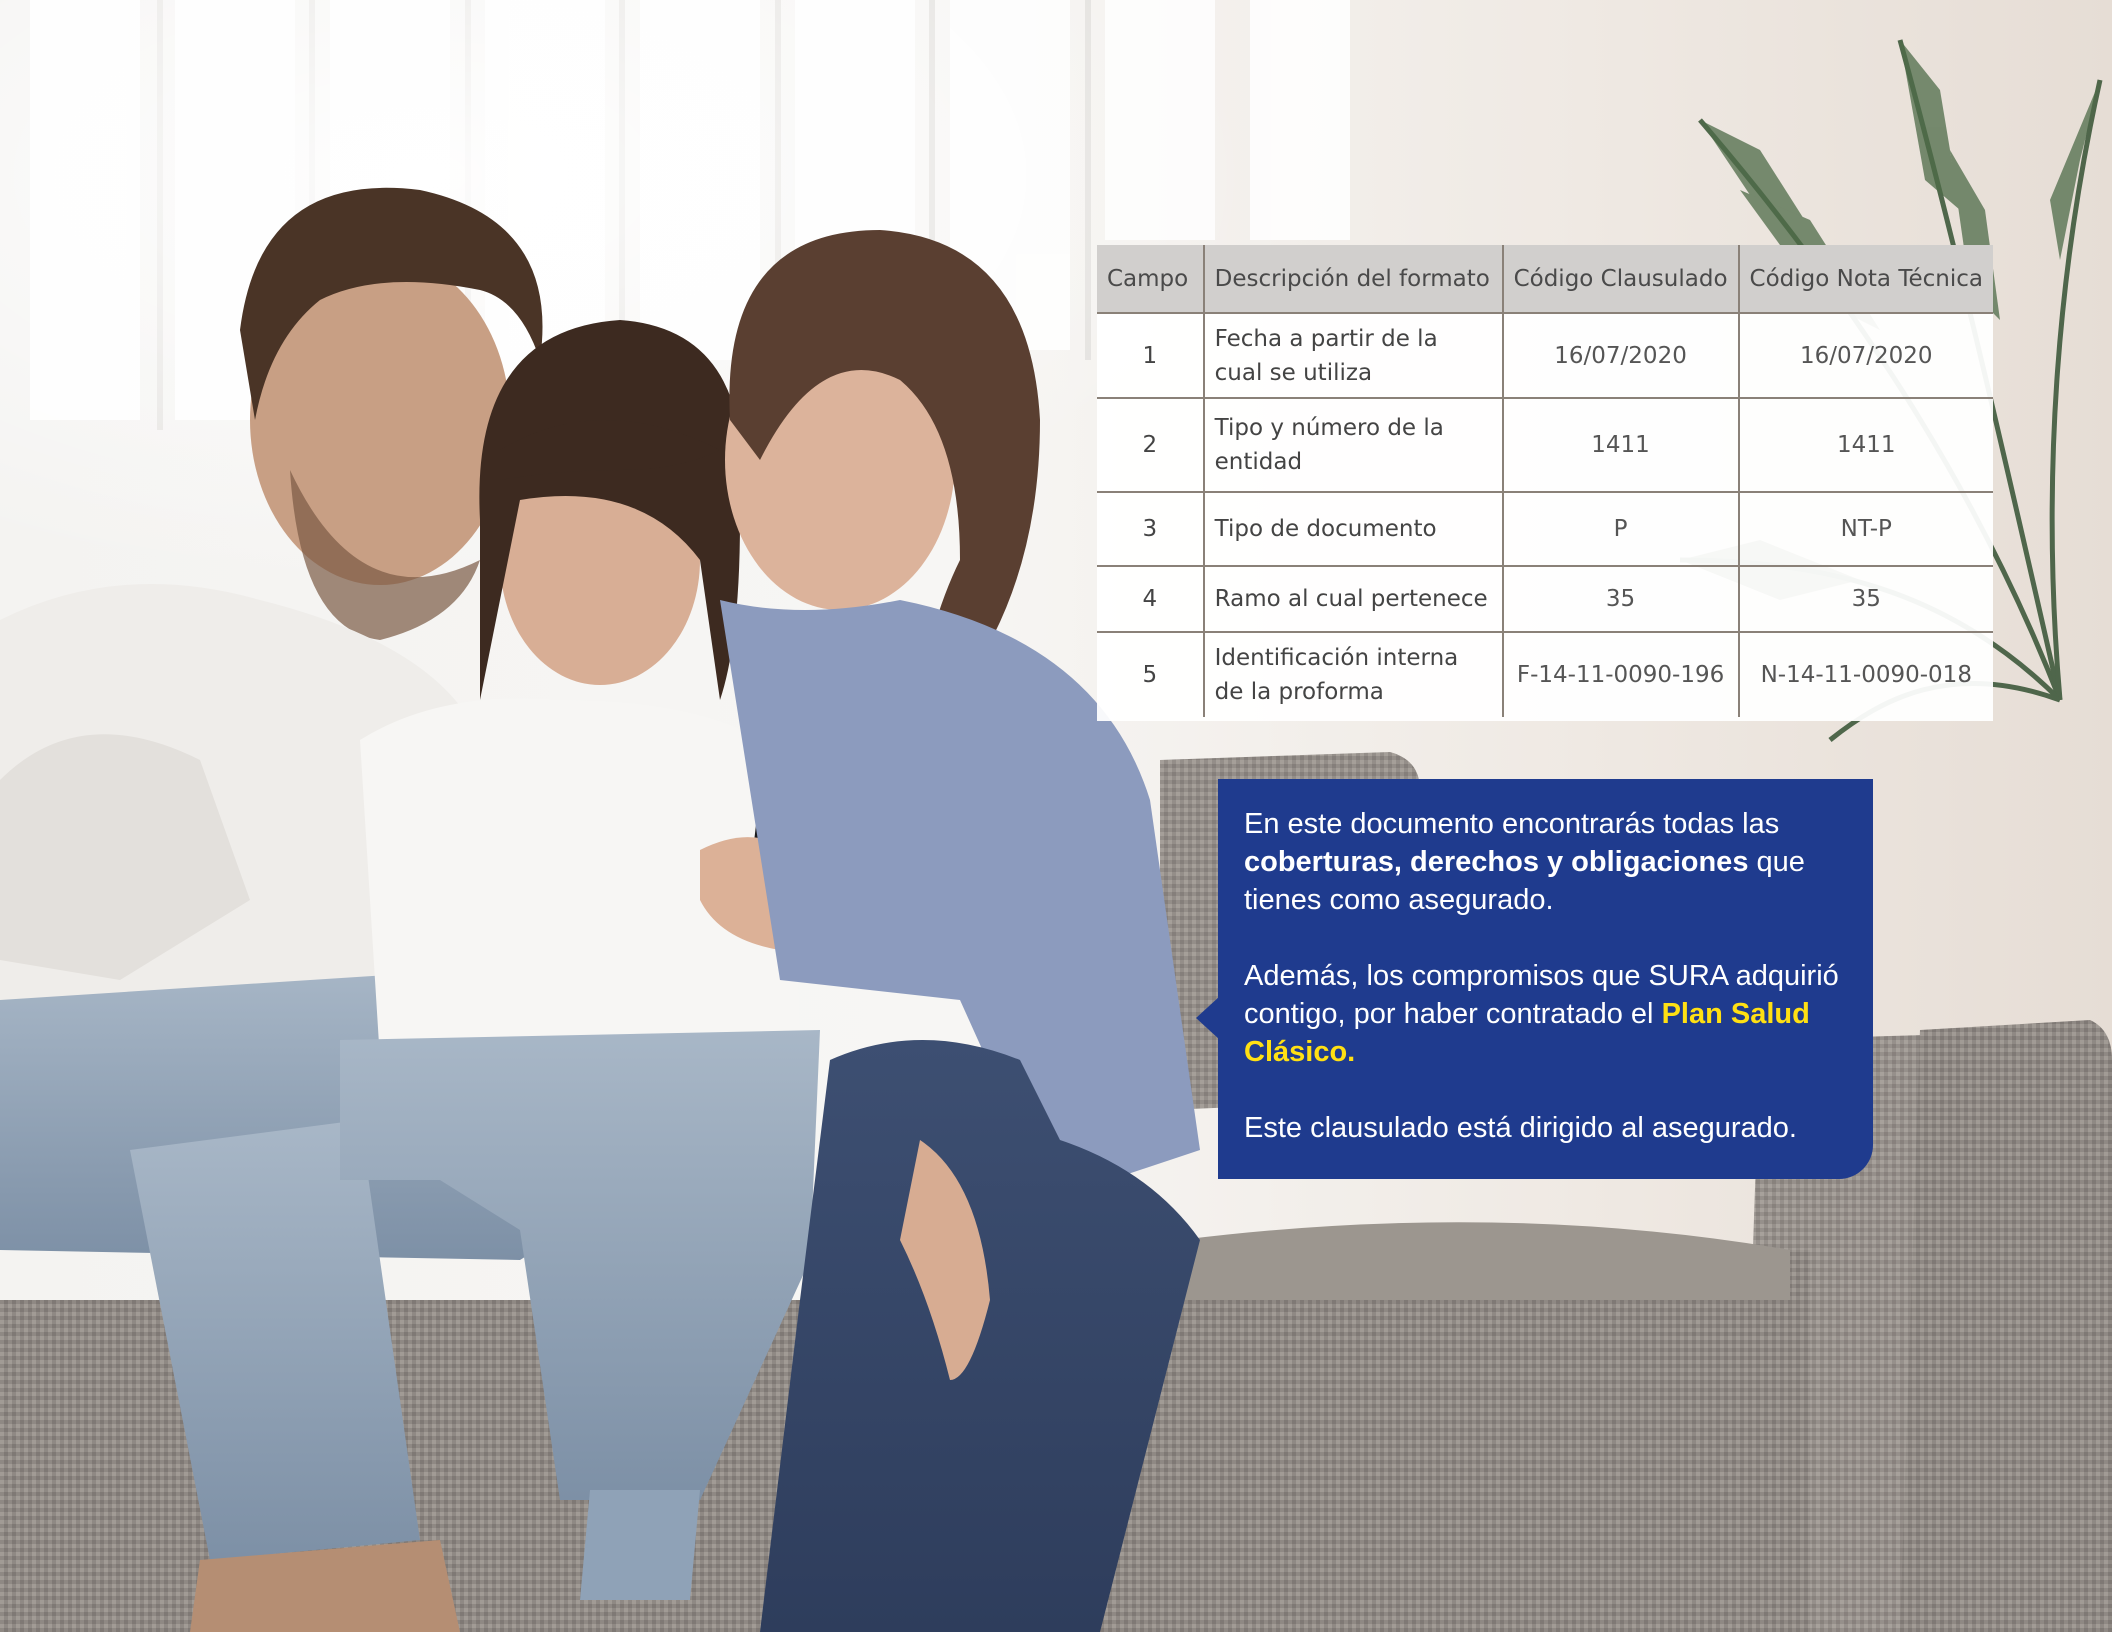 The width and height of the screenshot is (2112, 1632). Describe the element at coordinates (1352, 598) in the screenshot. I see `cell-descripcion: Ramo al cual pertenece` at that location.